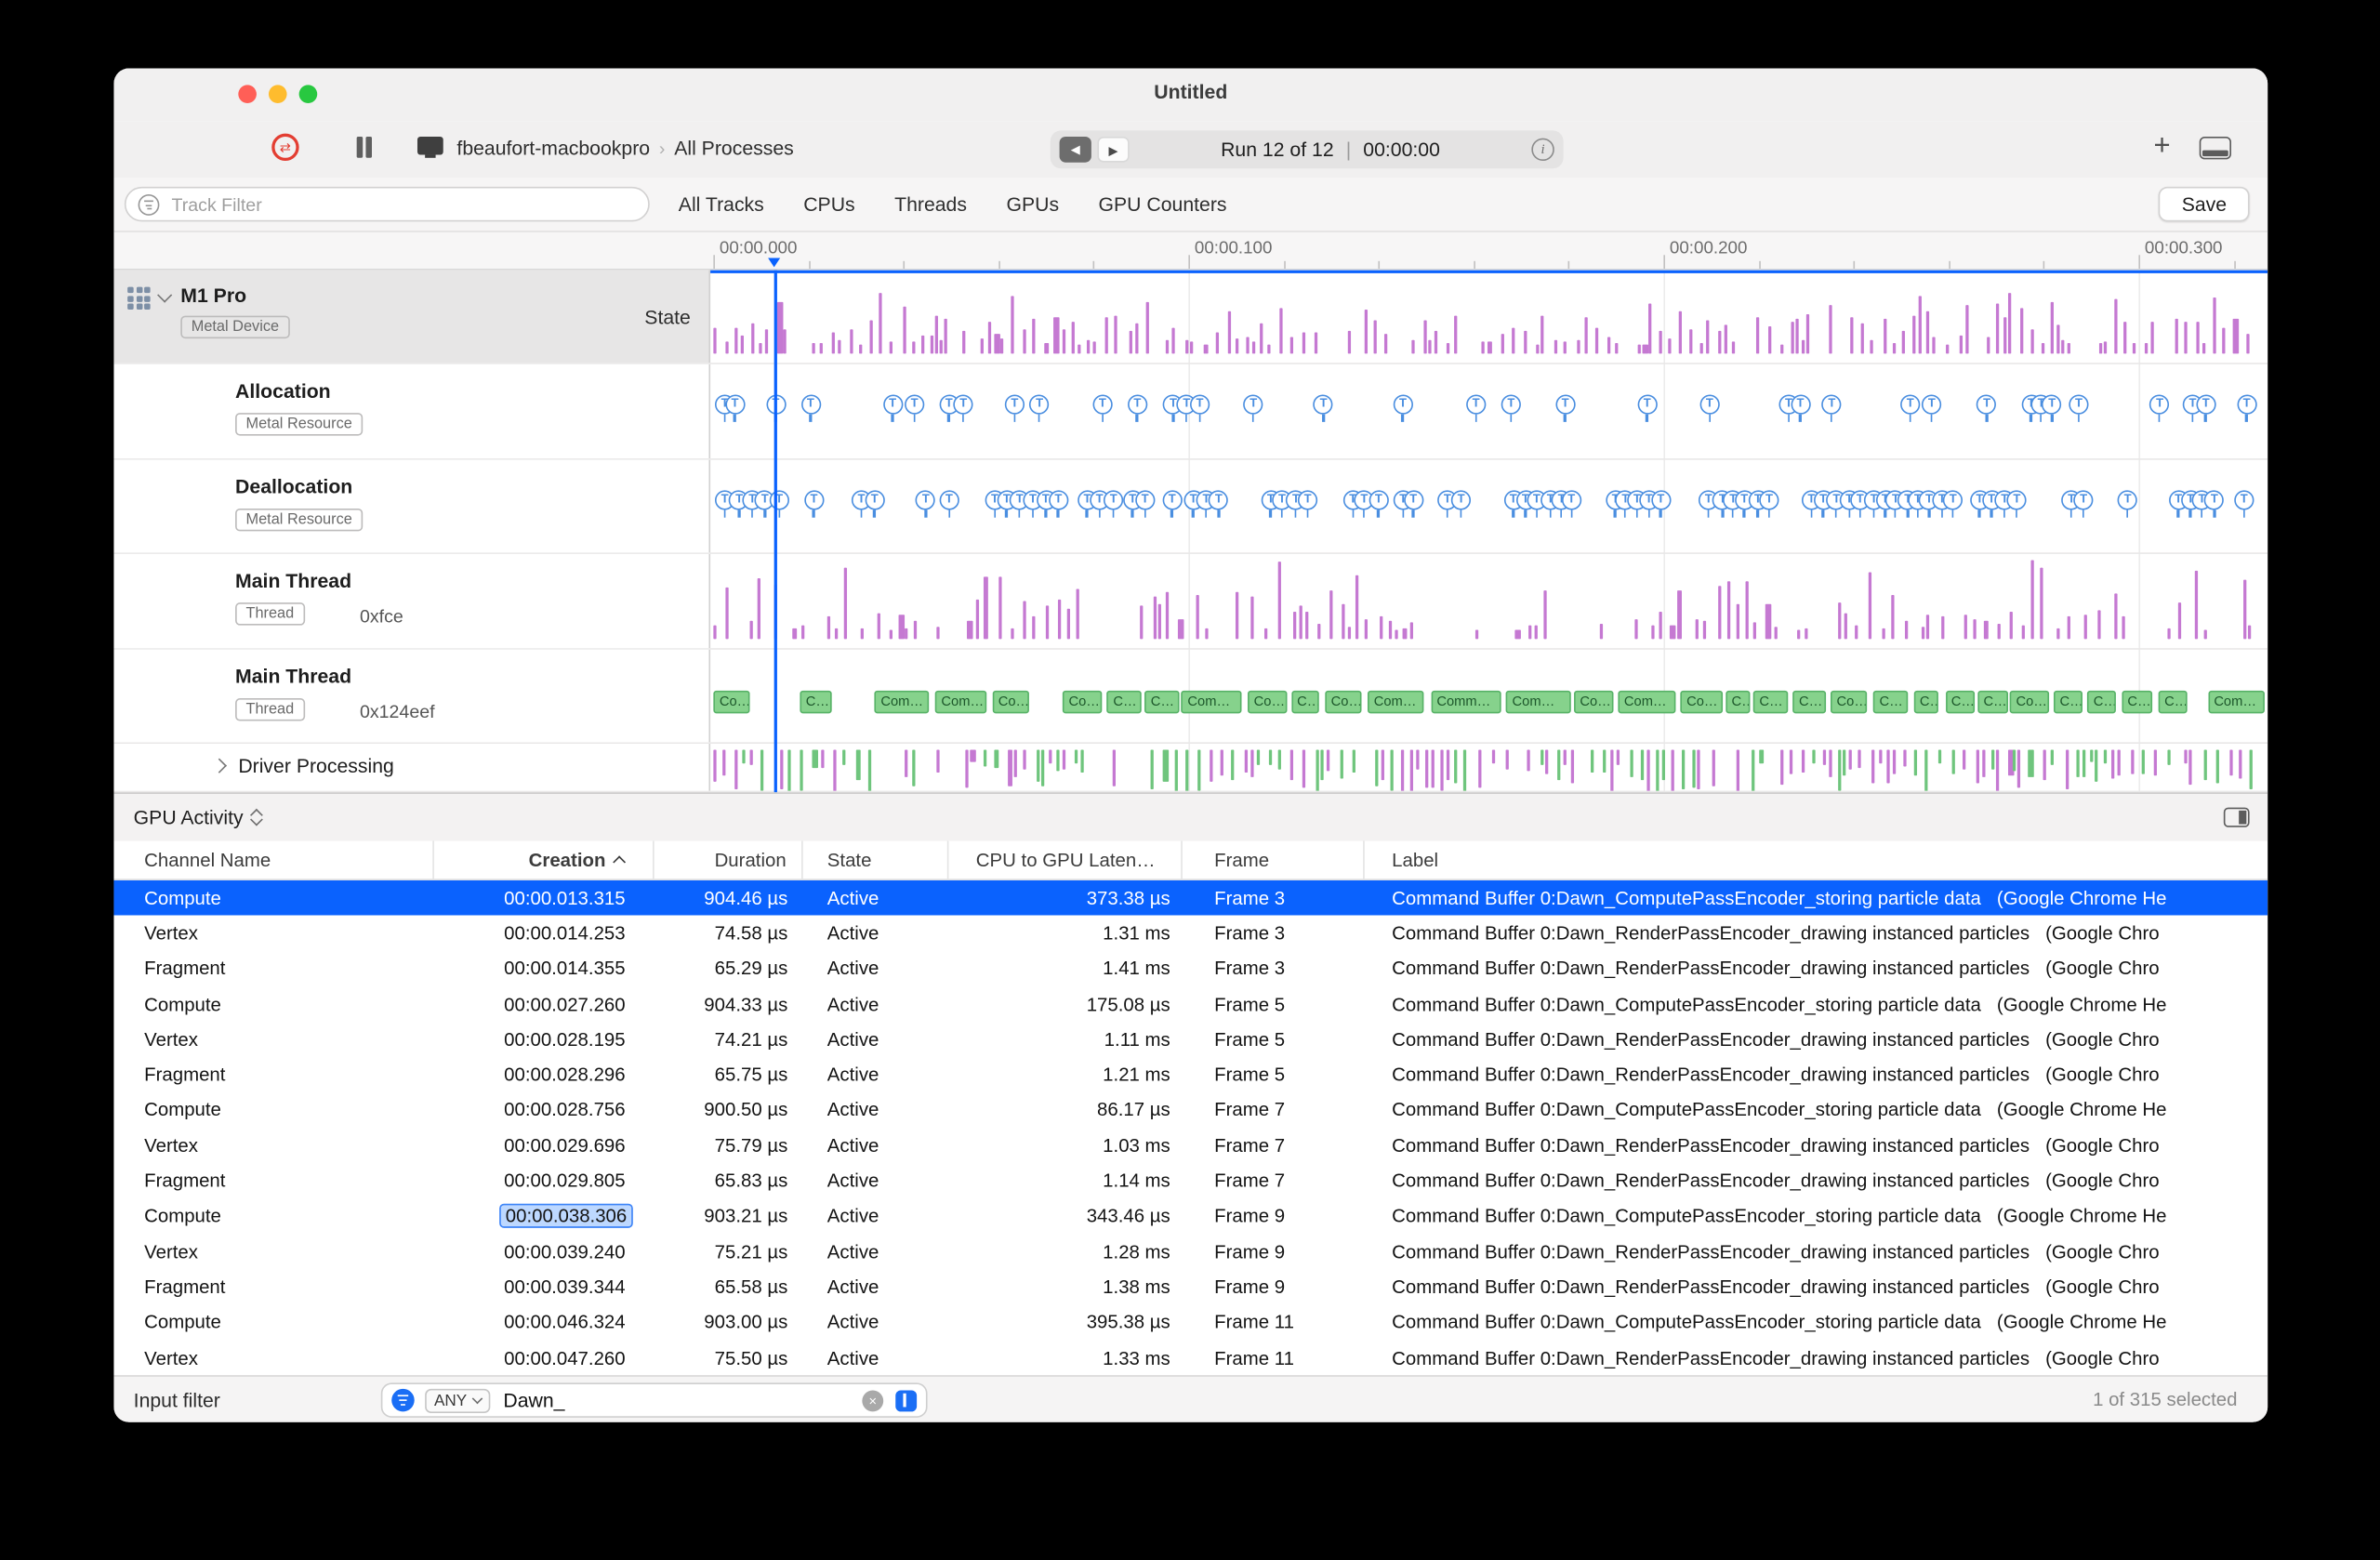  Describe the element at coordinates (412, 601) in the screenshot. I see `track-sidebar-main-thread-0xfce: Main Thread Thread 0xfce` at that location.